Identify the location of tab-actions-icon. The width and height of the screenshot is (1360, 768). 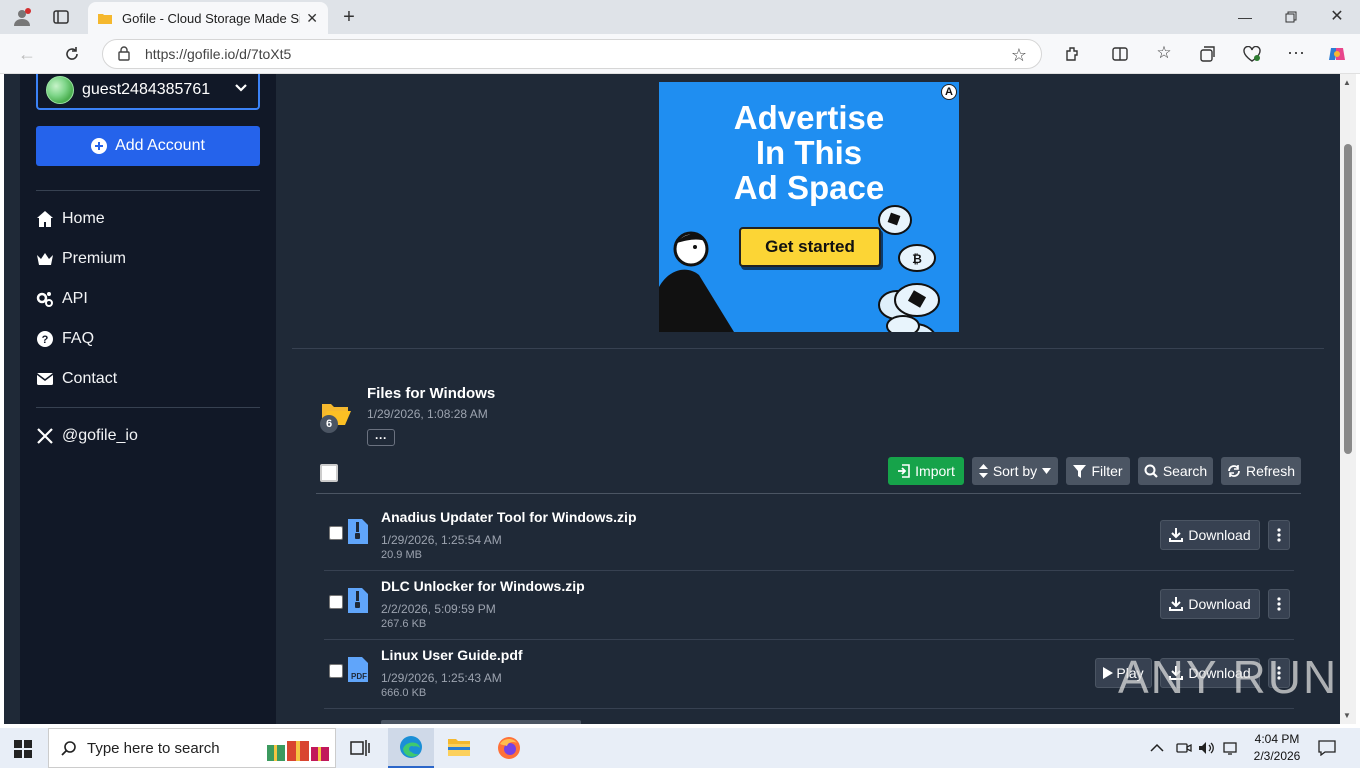
(61, 17).